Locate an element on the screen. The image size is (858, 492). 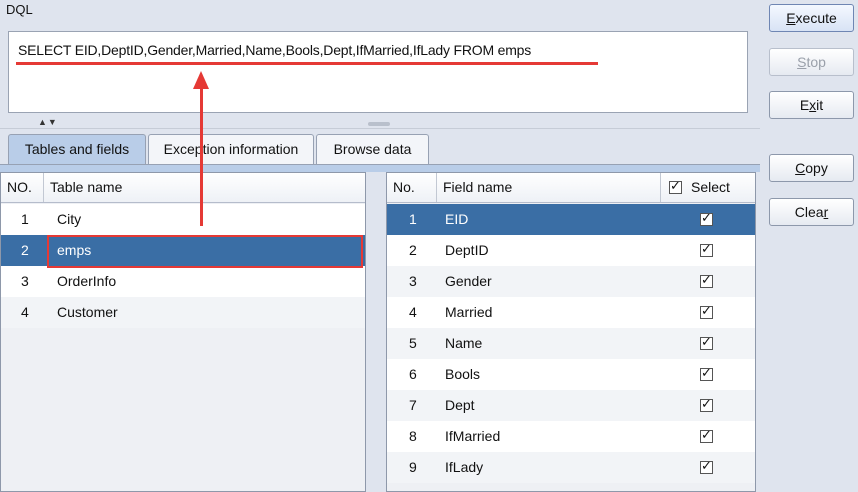
stop-button: Stop is located at coordinates (811, 62).